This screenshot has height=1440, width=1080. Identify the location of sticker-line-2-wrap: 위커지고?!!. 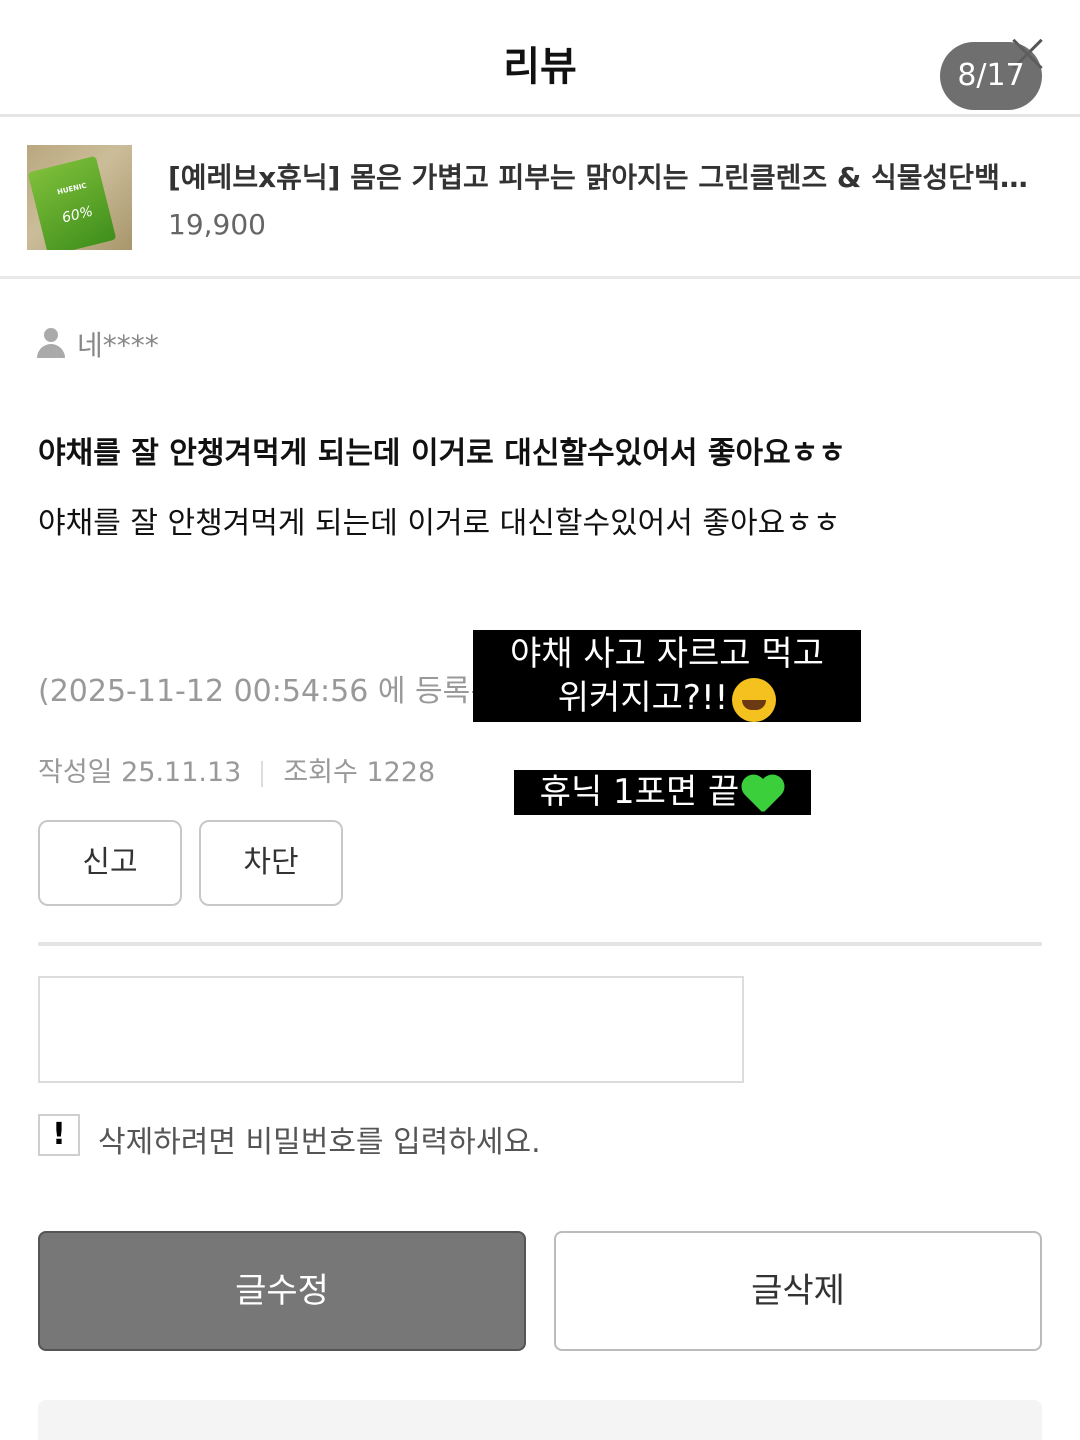
(667, 699).